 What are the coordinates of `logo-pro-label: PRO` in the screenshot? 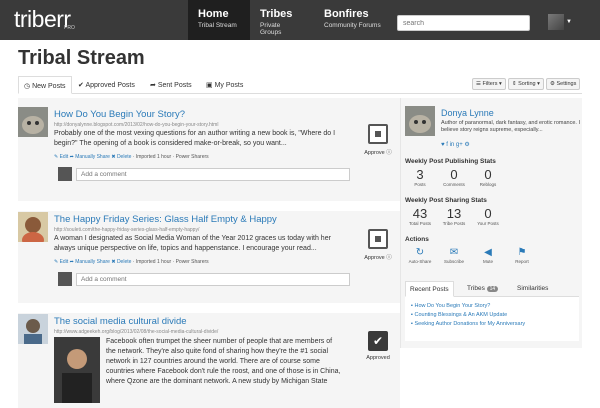 It's located at (69, 28).